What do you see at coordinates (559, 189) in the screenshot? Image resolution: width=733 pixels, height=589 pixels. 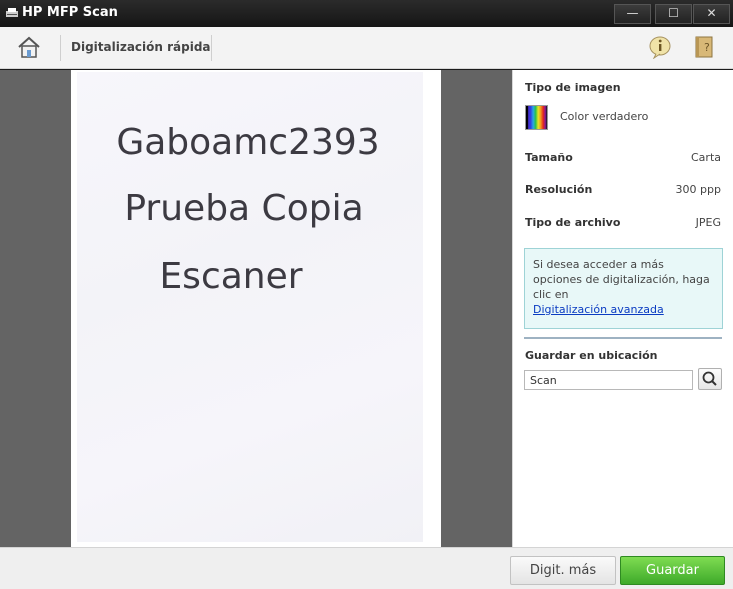 I see `resolution-title: Resolución` at bounding box center [559, 189].